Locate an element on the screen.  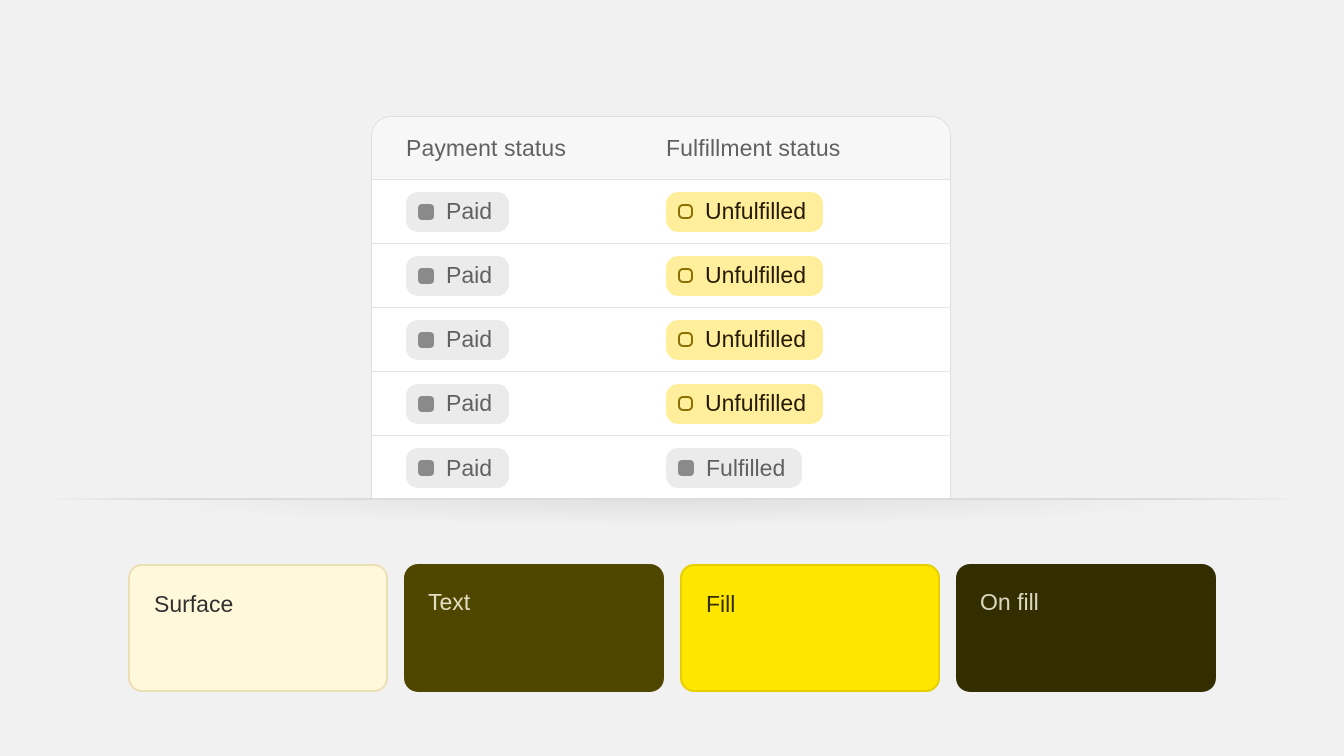
payment-status-header: Payment status is located at coordinates (486, 147).